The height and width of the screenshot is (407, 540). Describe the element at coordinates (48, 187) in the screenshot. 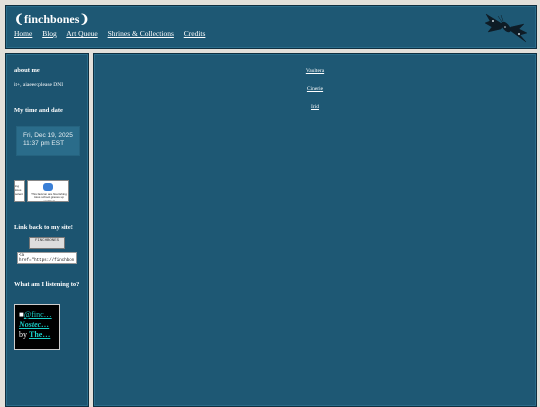

I see `favicon-icon` at that location.